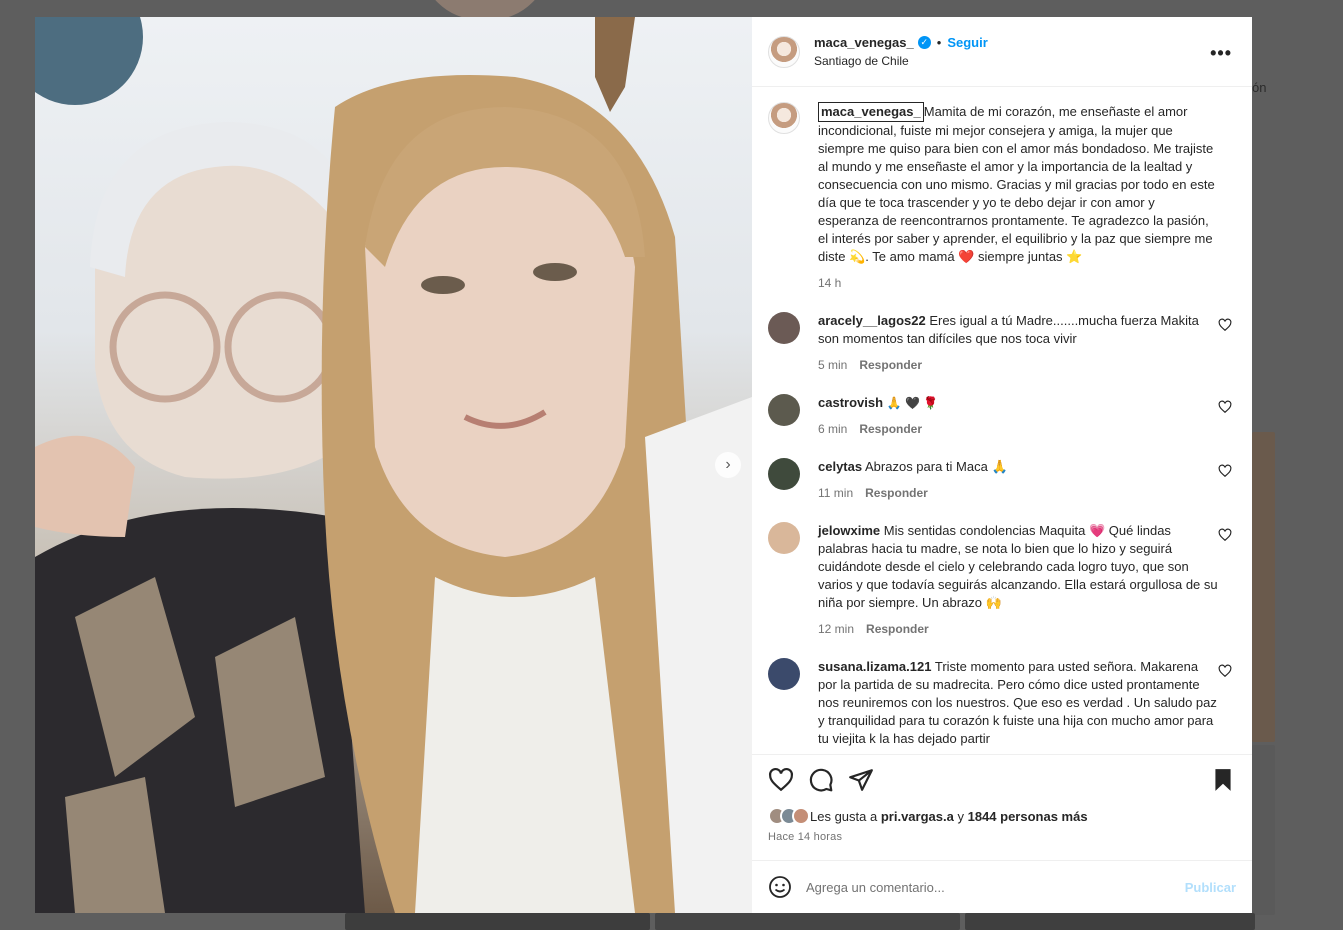 The image size is (1343, 930). What do you see at coordinates (615, 64) in the screenshot?
I see `wall-ornament` at bounding box center [615, 64].